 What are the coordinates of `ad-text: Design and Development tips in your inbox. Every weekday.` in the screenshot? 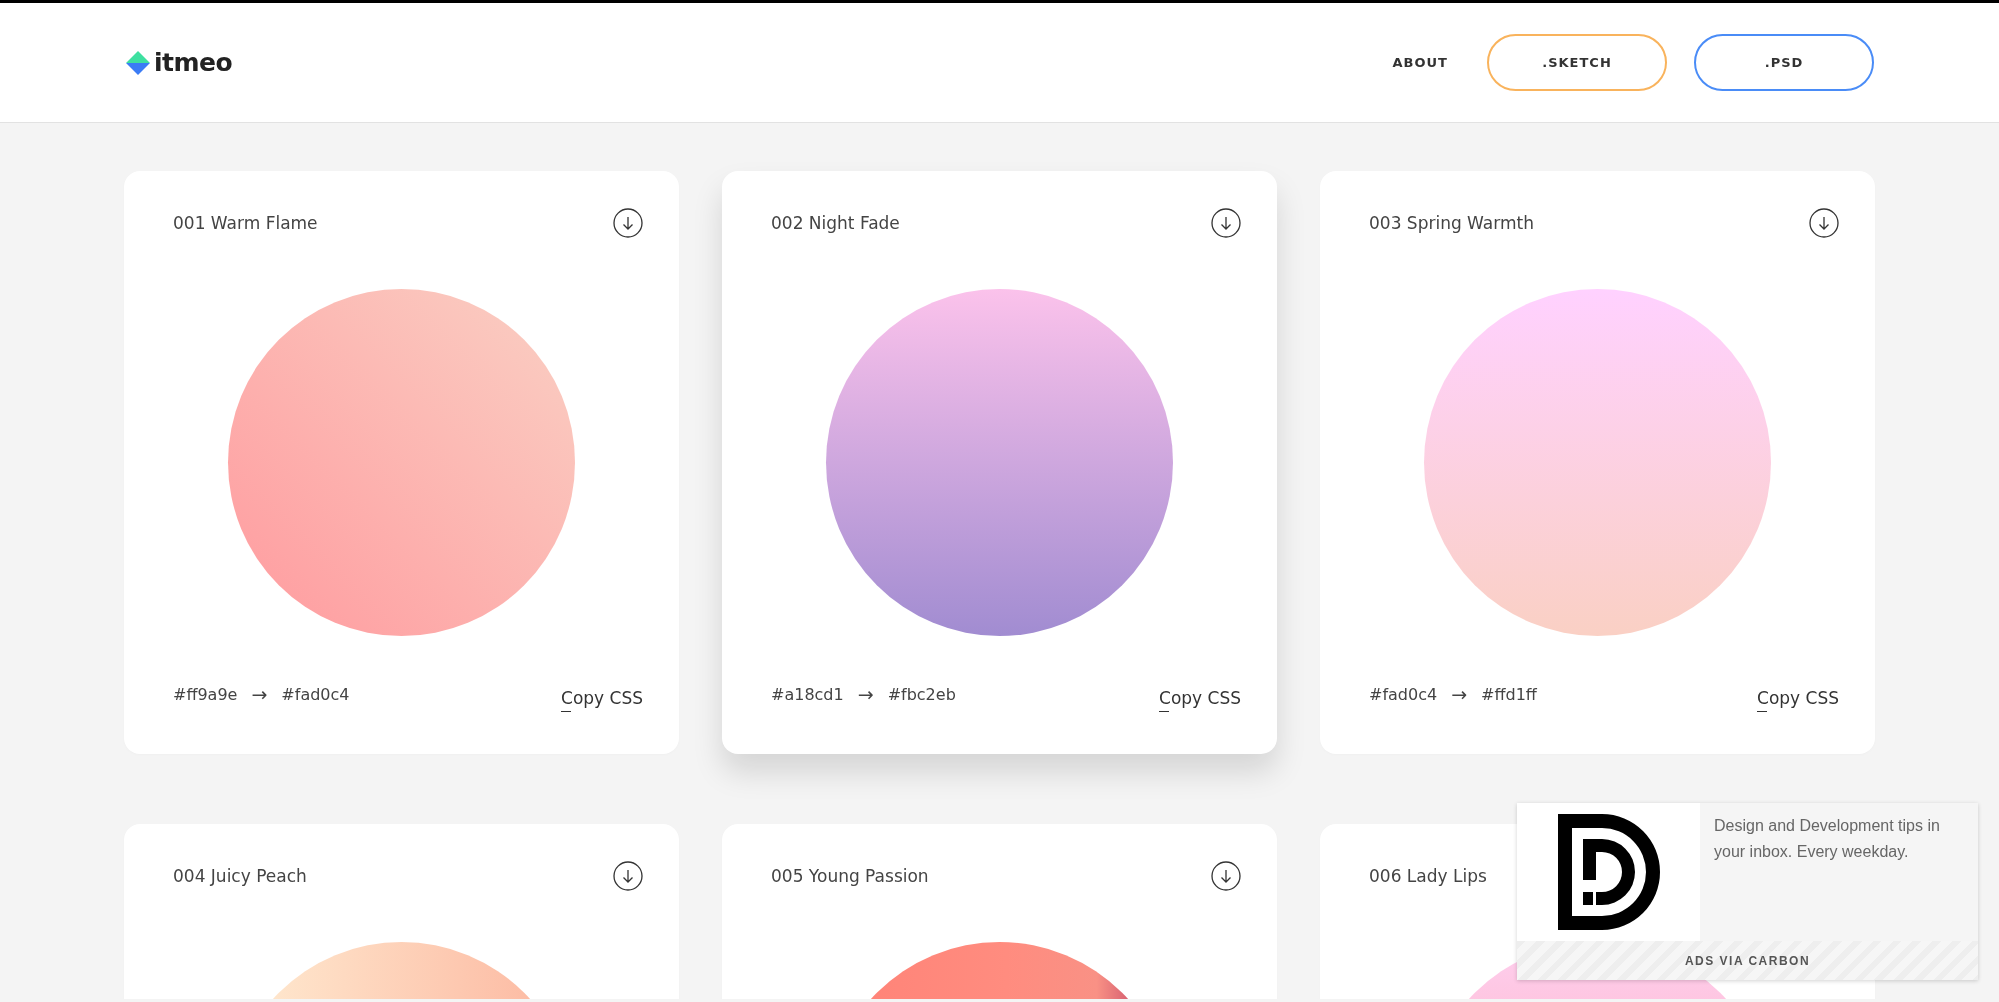 It's located at (1839, 872).